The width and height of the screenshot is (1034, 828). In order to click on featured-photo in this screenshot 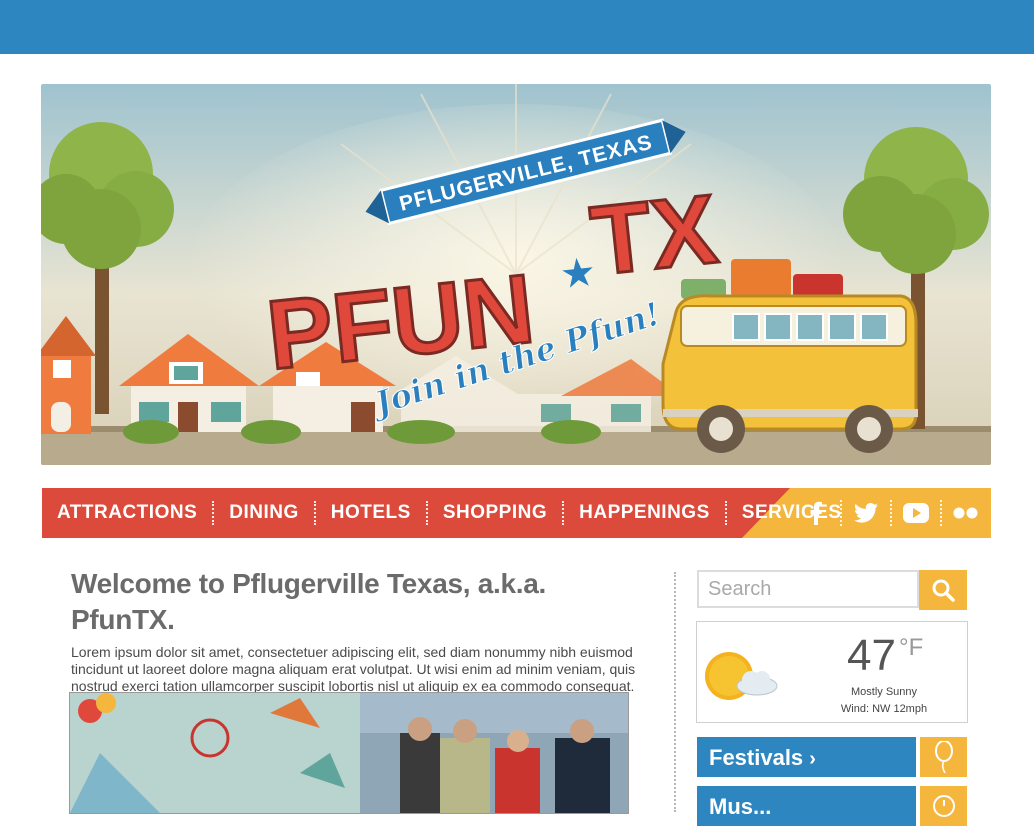, I will do `click(349, 753)`.